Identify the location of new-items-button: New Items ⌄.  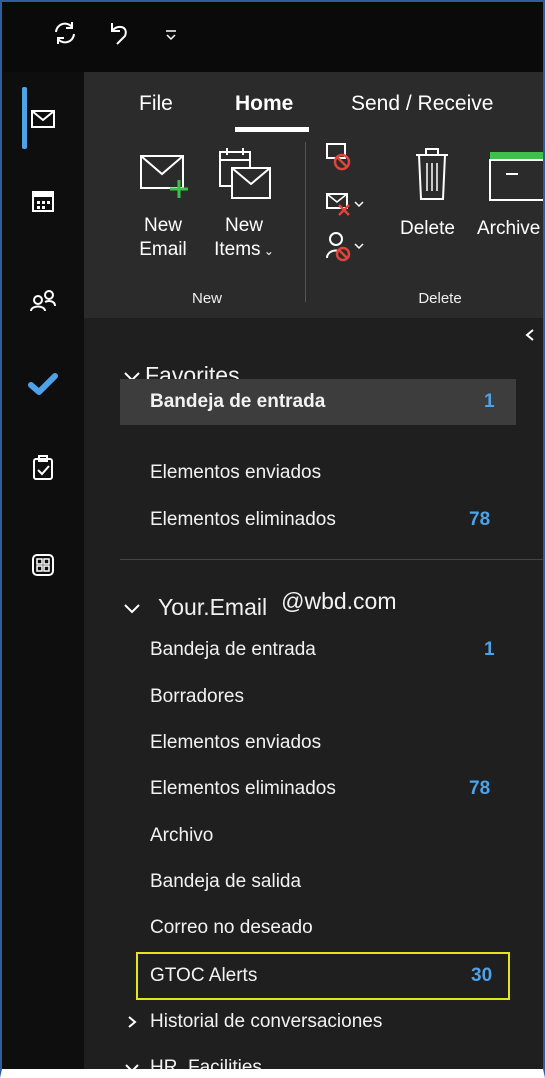
(244, 238).